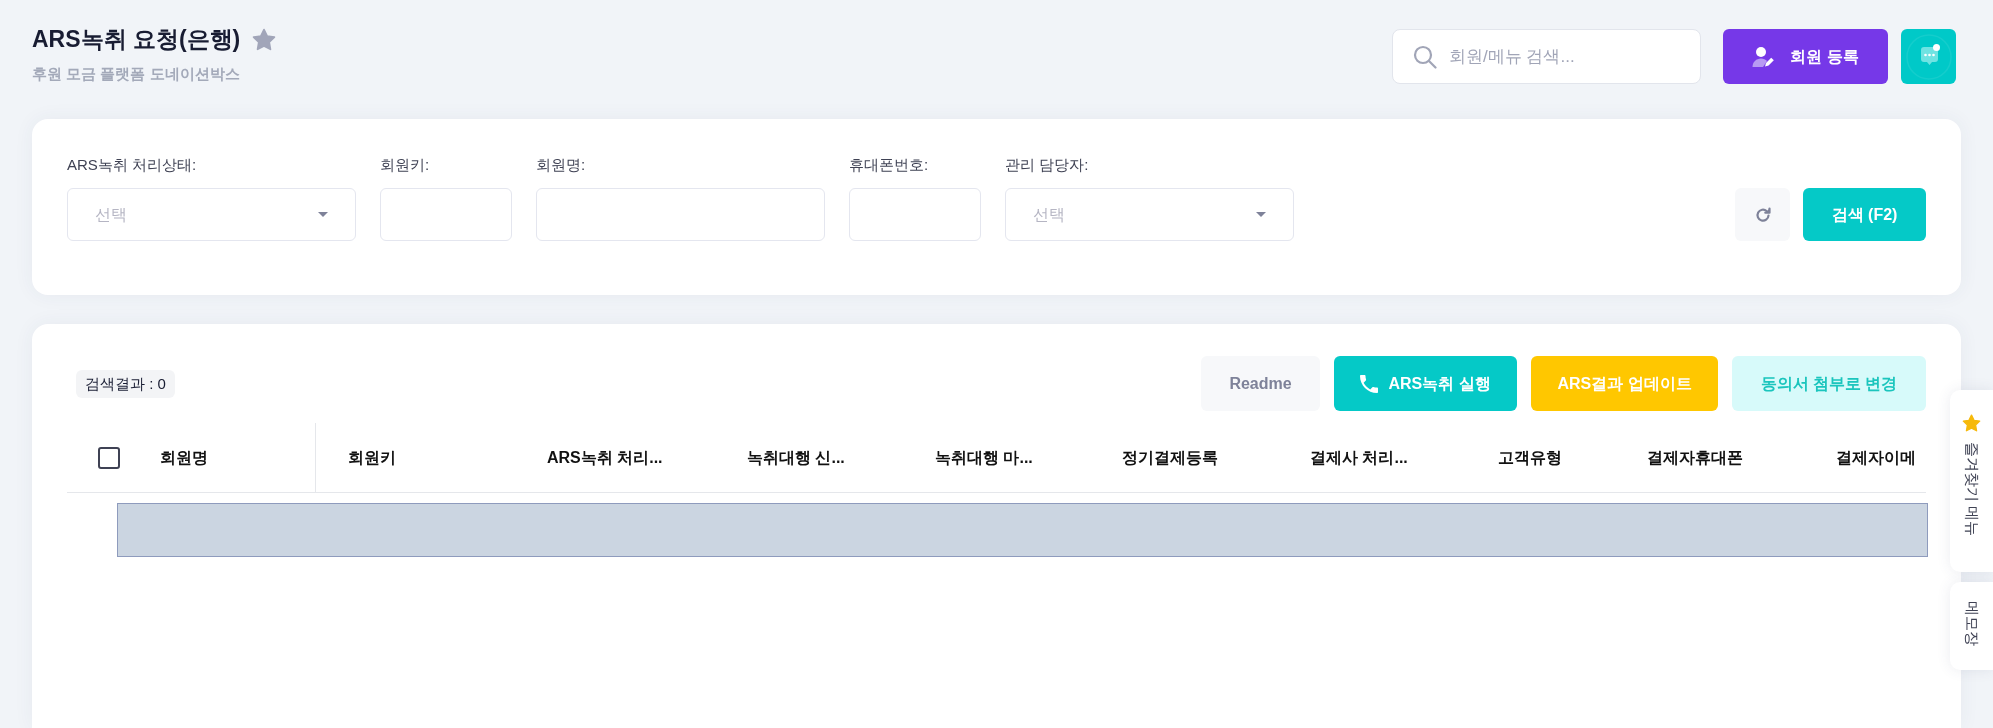 The image size is (1993, 728). I want to click on favorites-tab: 즐겨찾기 메뉴, so click(1971, 481).